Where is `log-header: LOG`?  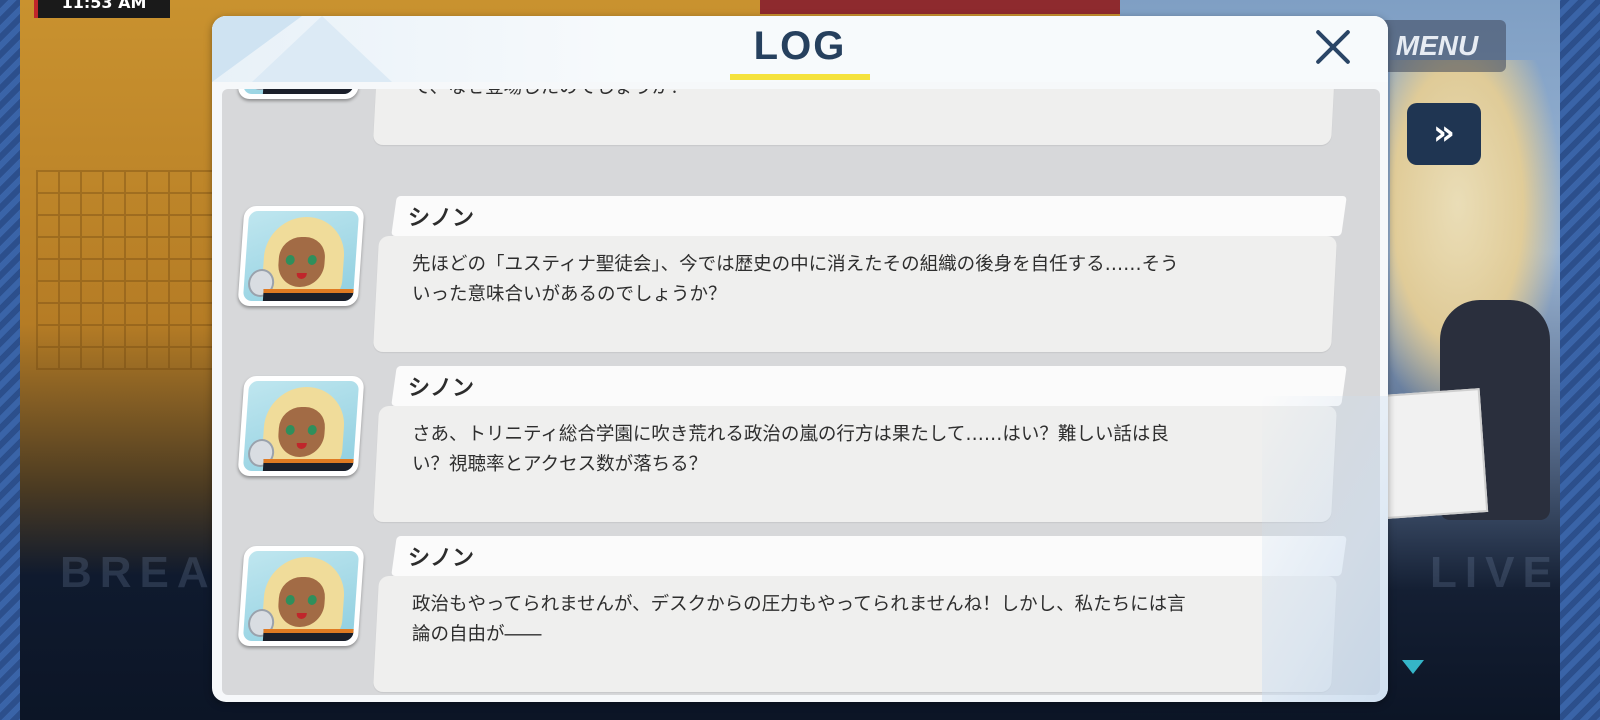
log-header: LOG is located at coordinates (800, 49).